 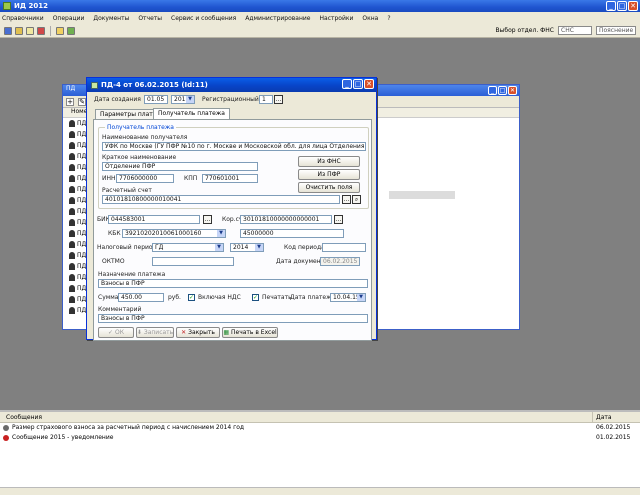 I want to click on vat-checkbox-label: Включая НДС, so click(x=219, y=297).